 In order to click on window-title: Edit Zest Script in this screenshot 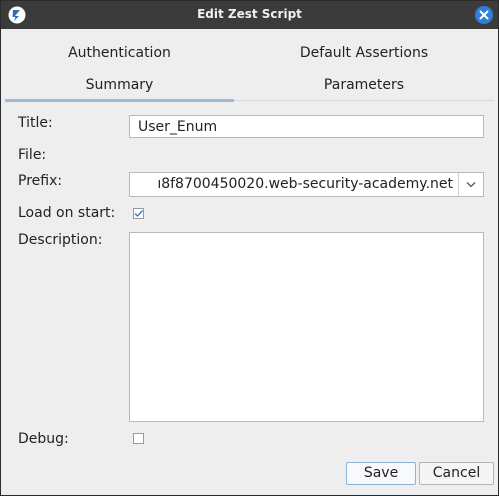, I will do `click(249, 14)`.